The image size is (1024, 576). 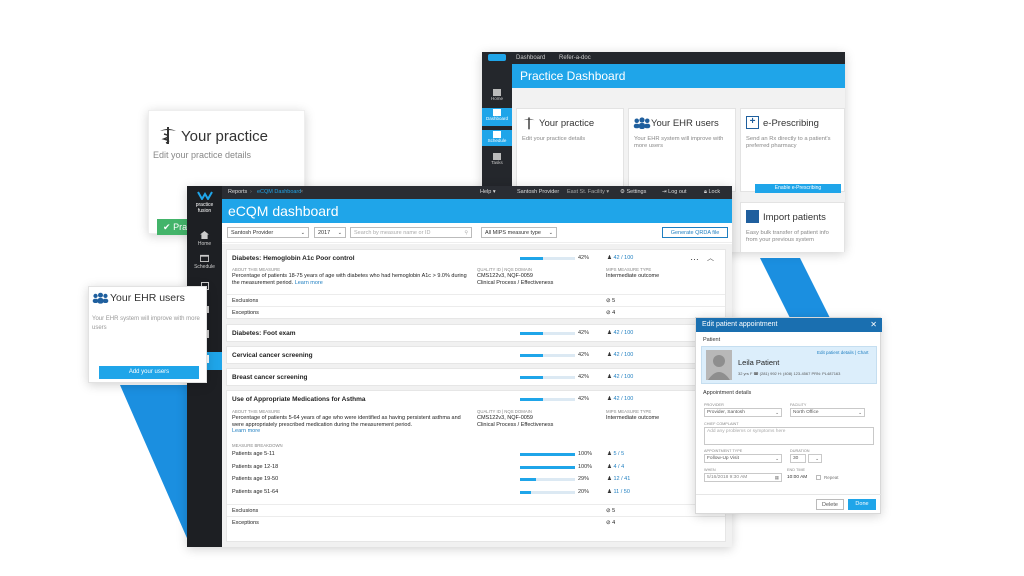 What do you see at coordinates (301, 192) in the screenshot?
I see `close-tab-icon: ×` at bounding box center [301, 192].